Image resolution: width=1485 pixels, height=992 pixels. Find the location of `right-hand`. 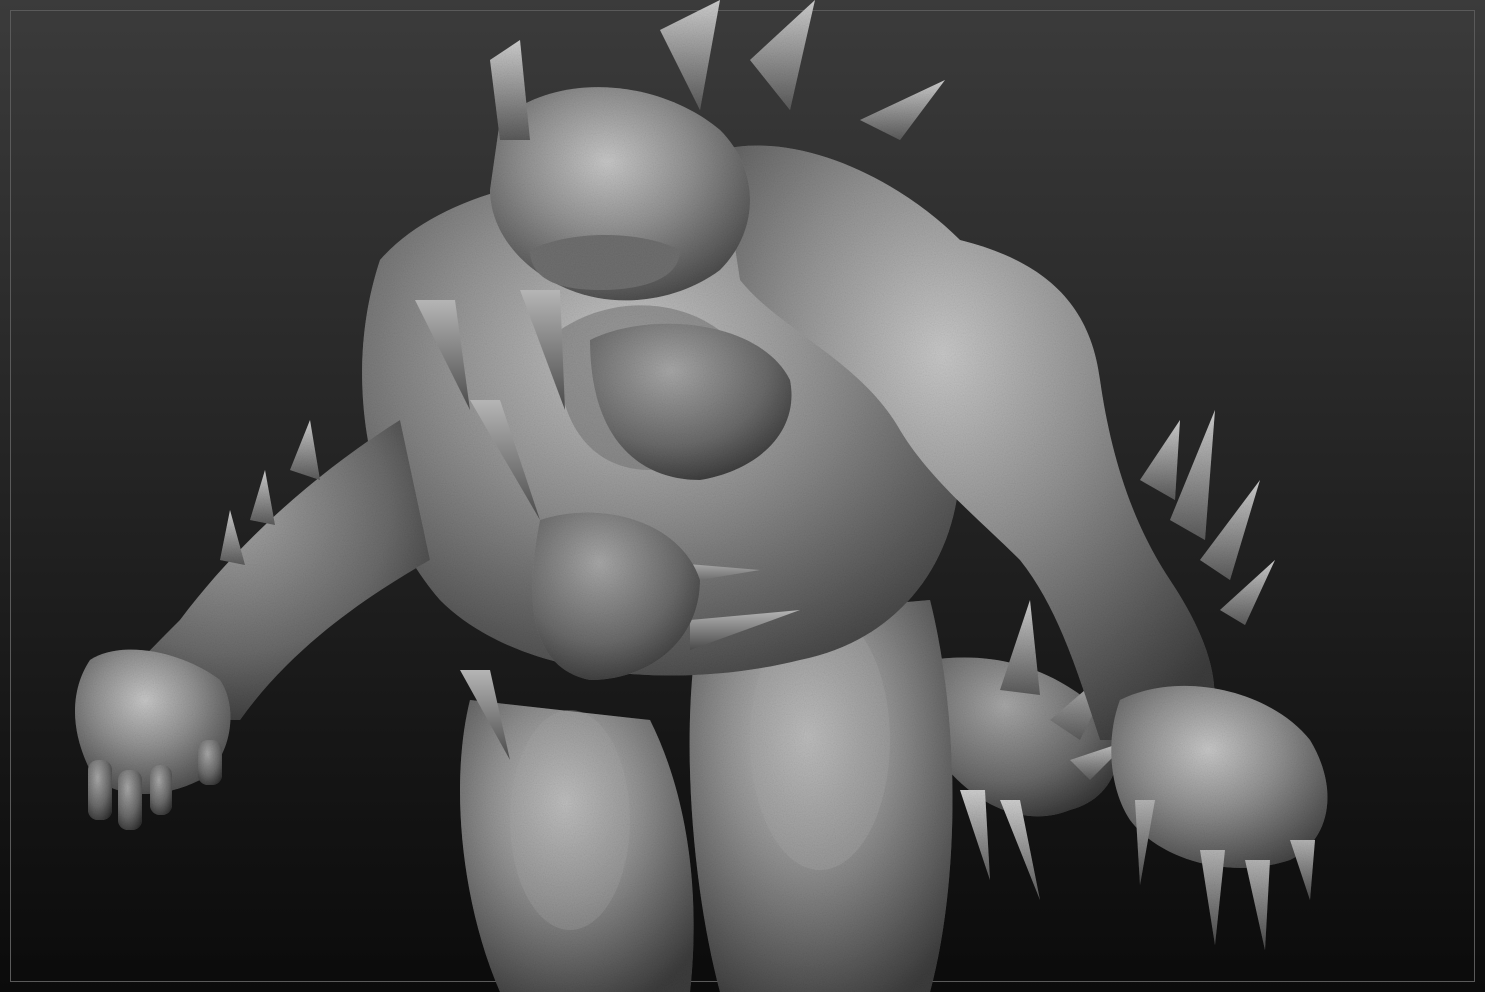

right-hand is located at coordinates (1219, 817).